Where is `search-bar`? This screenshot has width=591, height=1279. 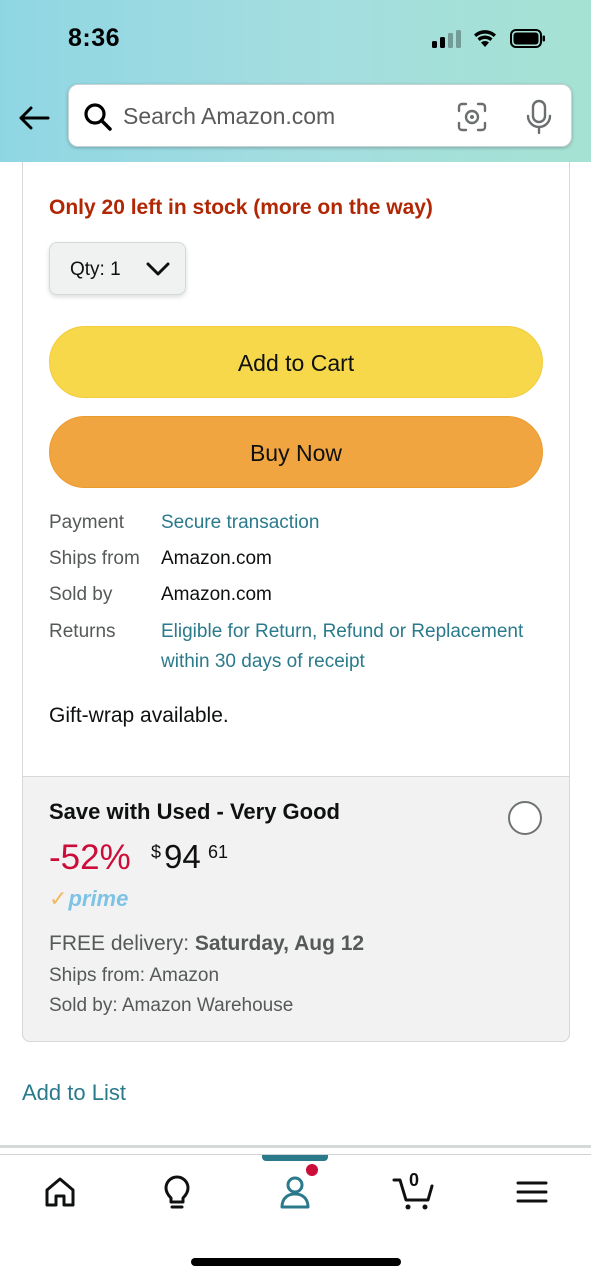
search-bar is located at coordinates (320, 115).